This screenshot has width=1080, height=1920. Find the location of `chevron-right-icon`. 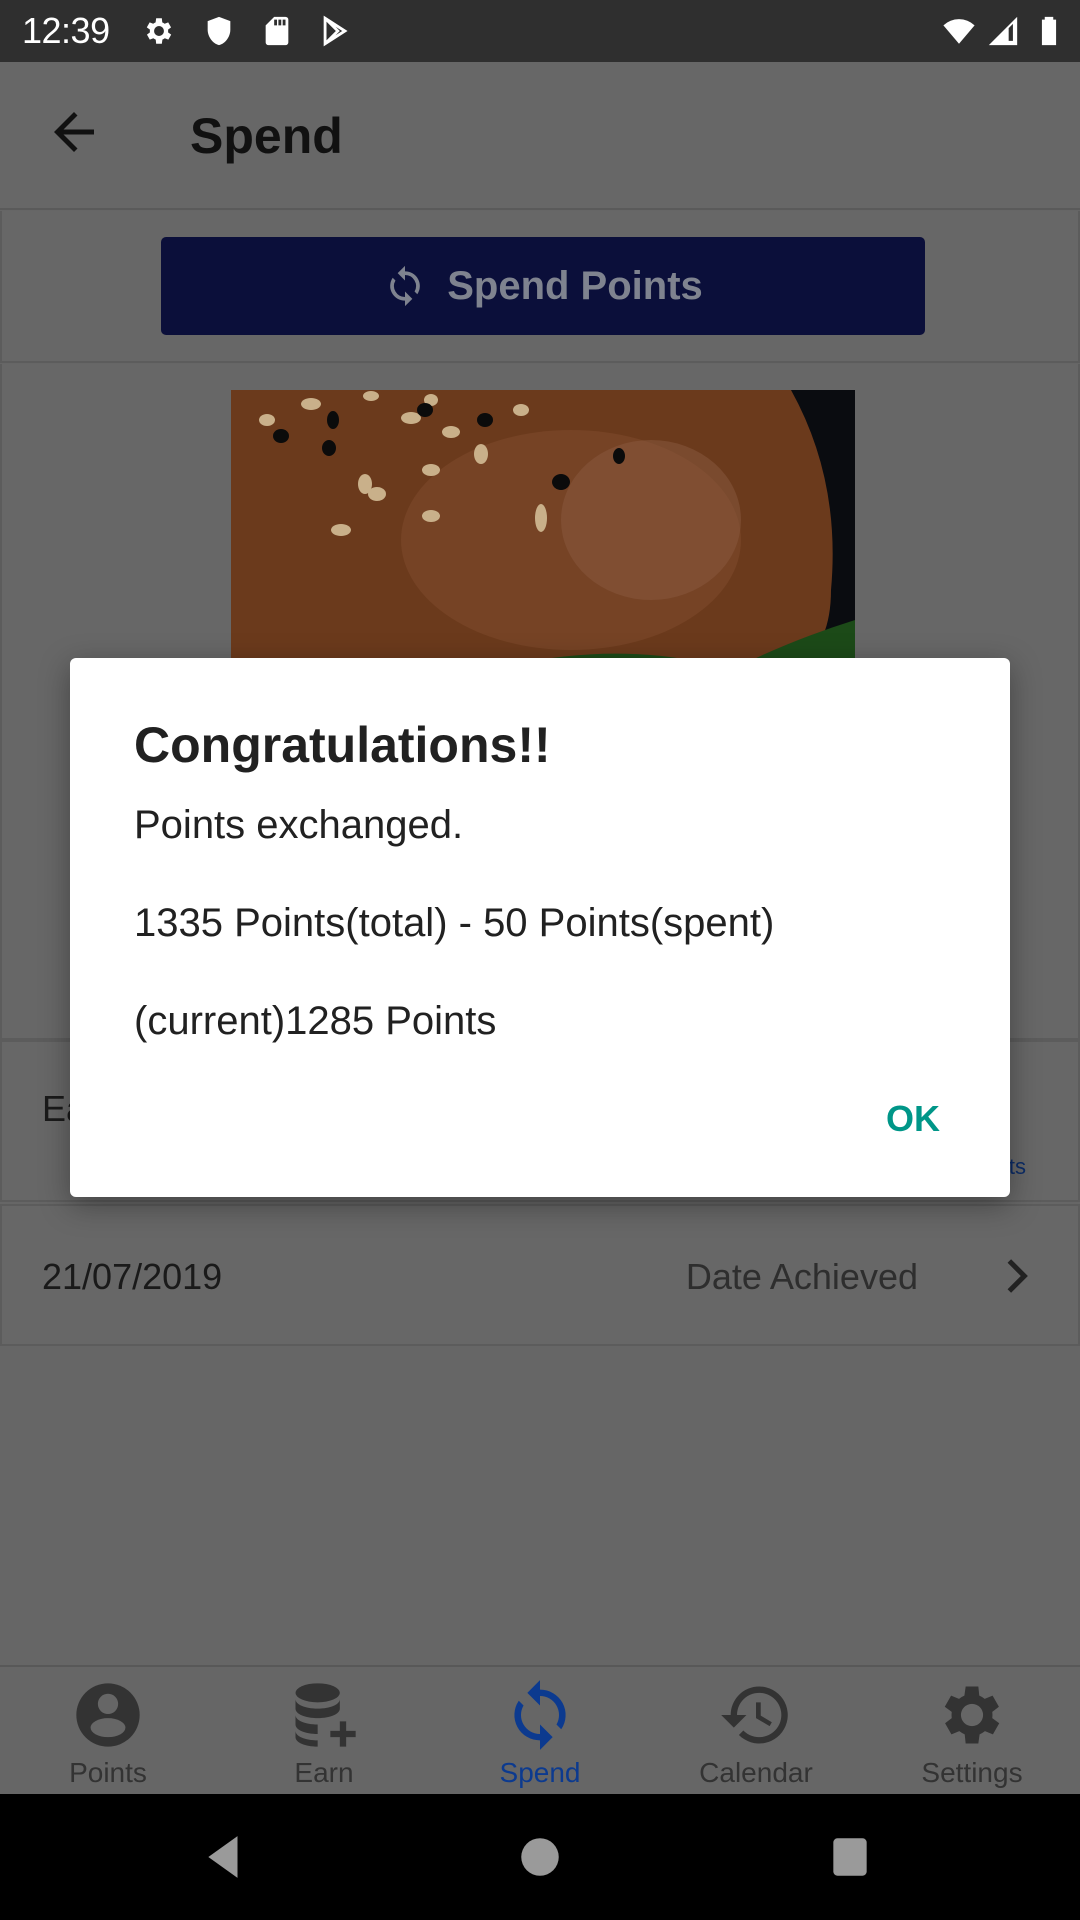

chevron-right-icon is located at coordinates (1016, 1276).